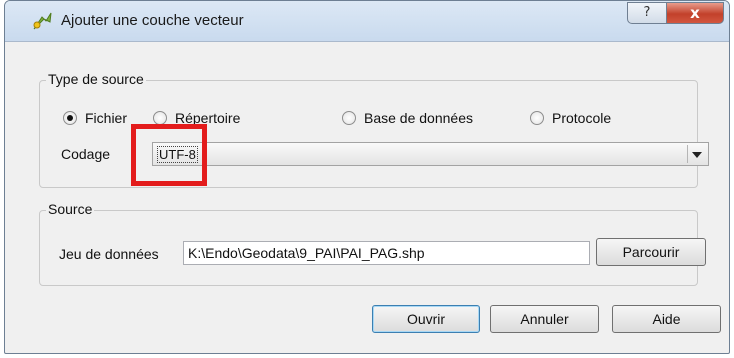 The image size is (734, 358). I want to click on radio-database-label: Base de données, so click(418, 118).